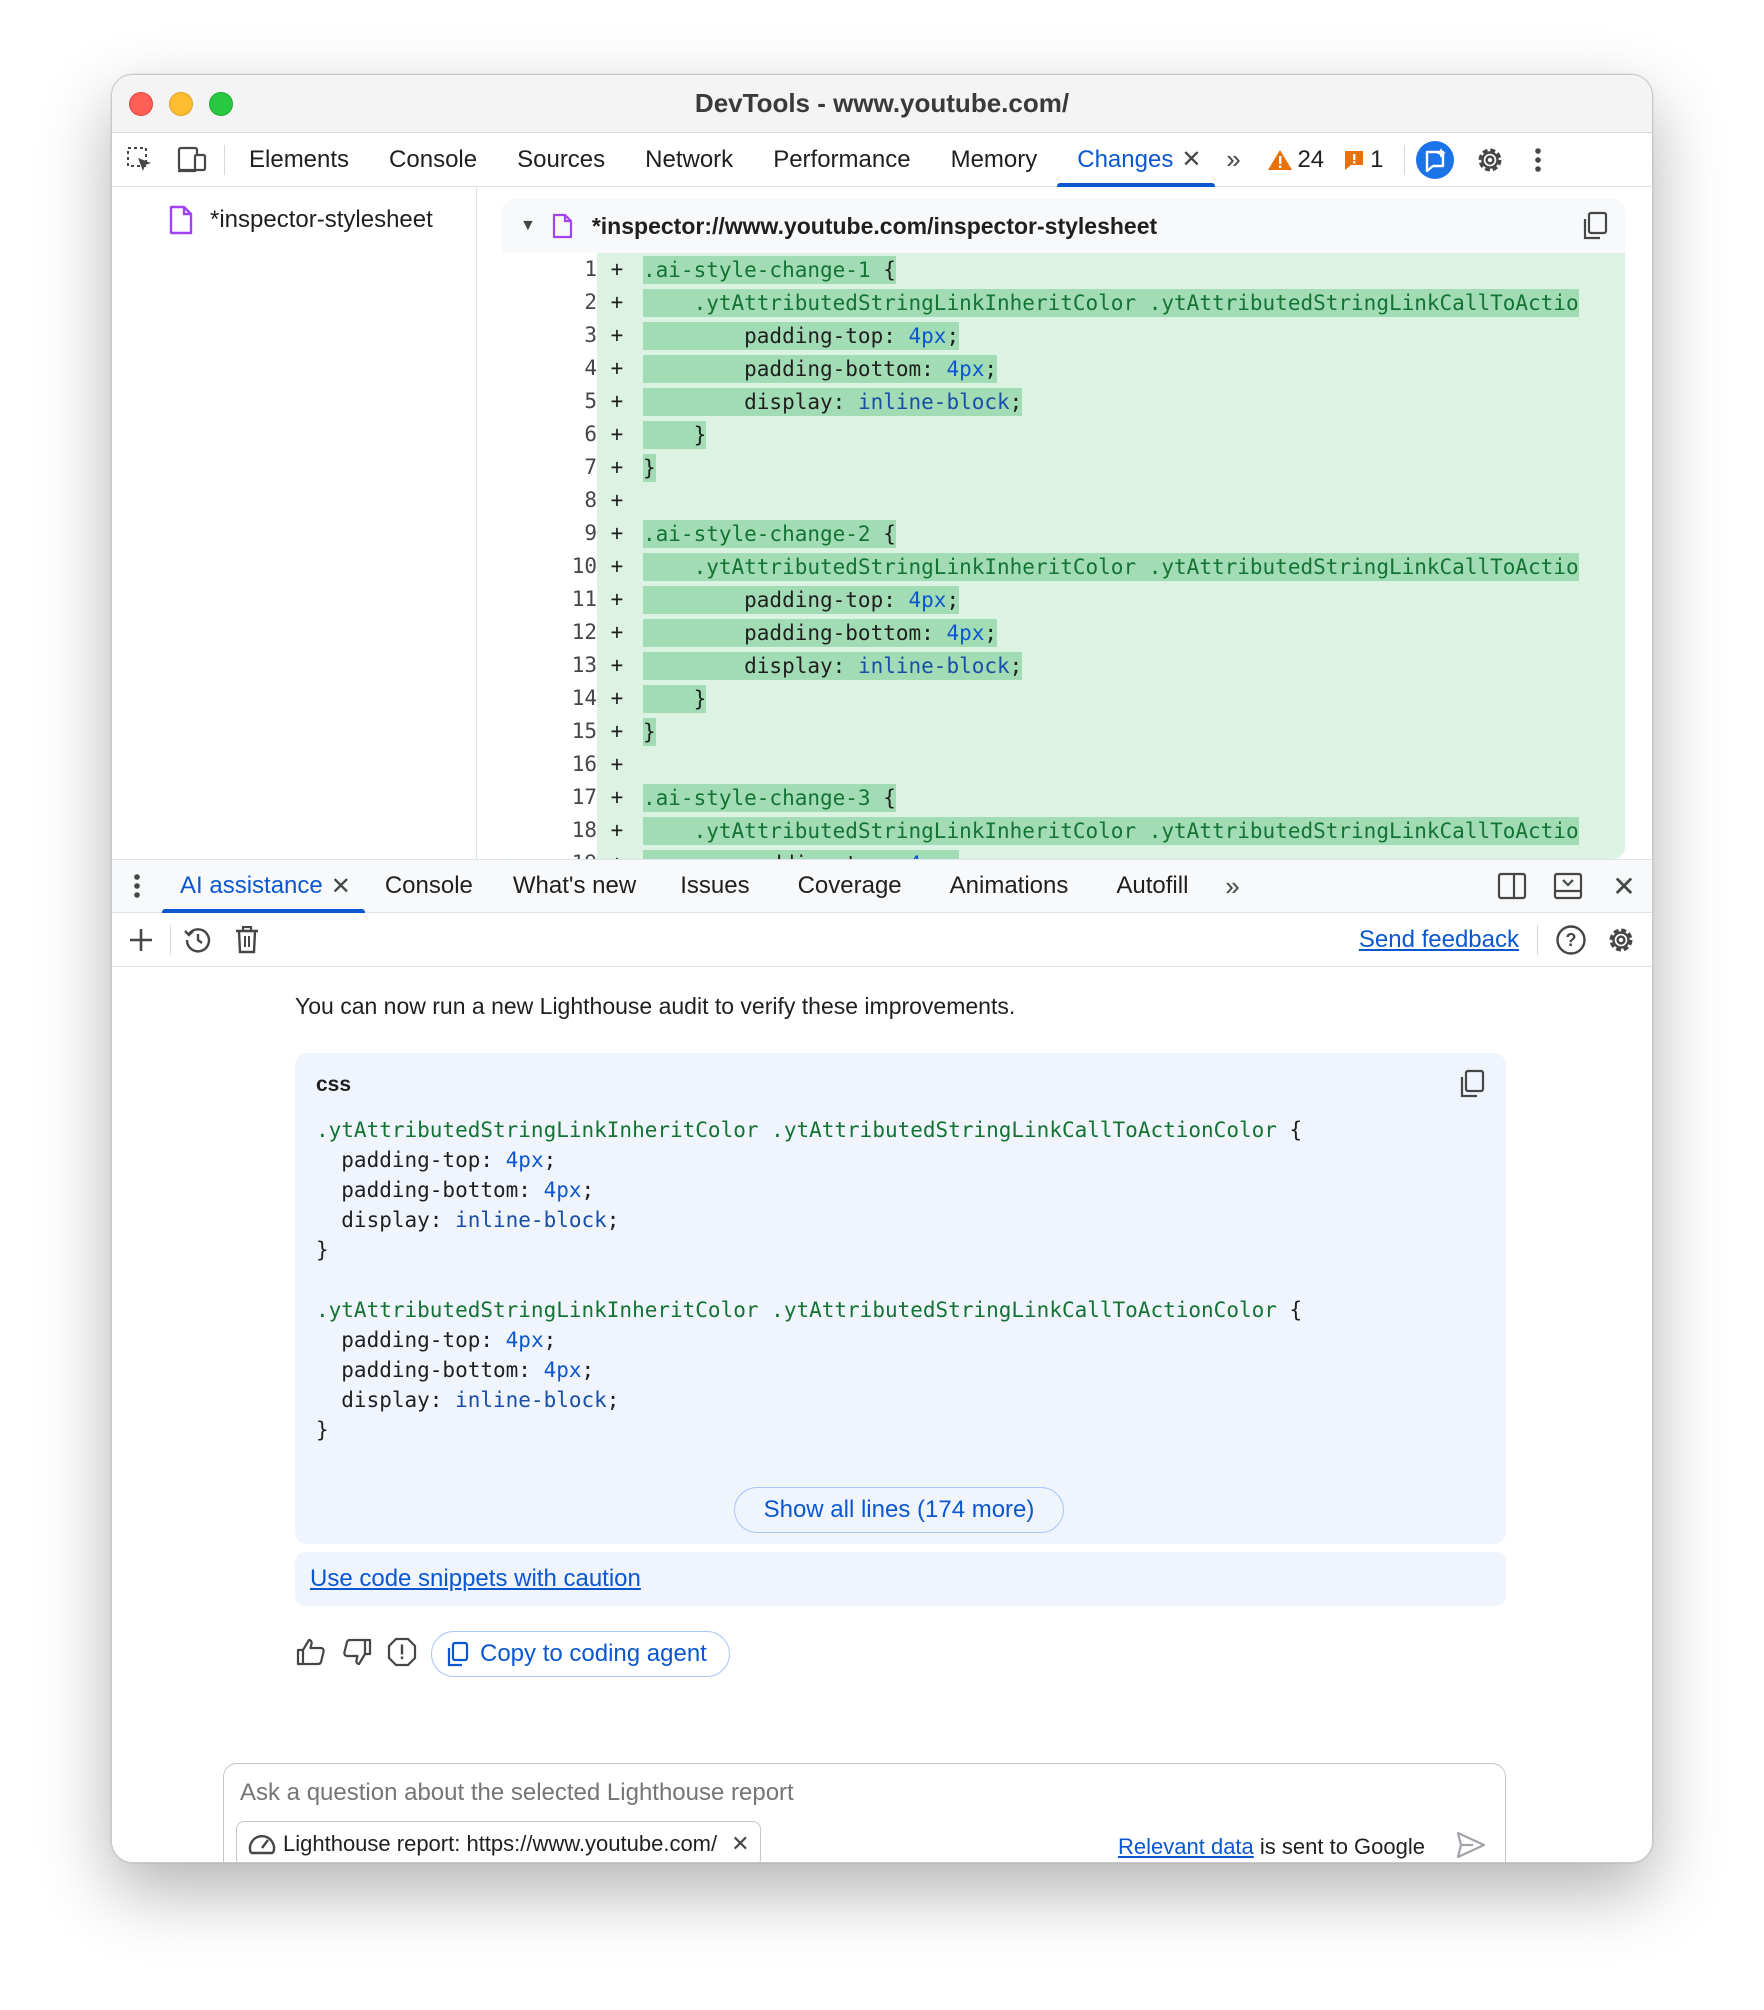 This screenshot has height=2010, width=1764. What do you see at coordinates (137, 886) in the screenshot?
I see `drawer-menu-icon` at bounding box center [137, 886].